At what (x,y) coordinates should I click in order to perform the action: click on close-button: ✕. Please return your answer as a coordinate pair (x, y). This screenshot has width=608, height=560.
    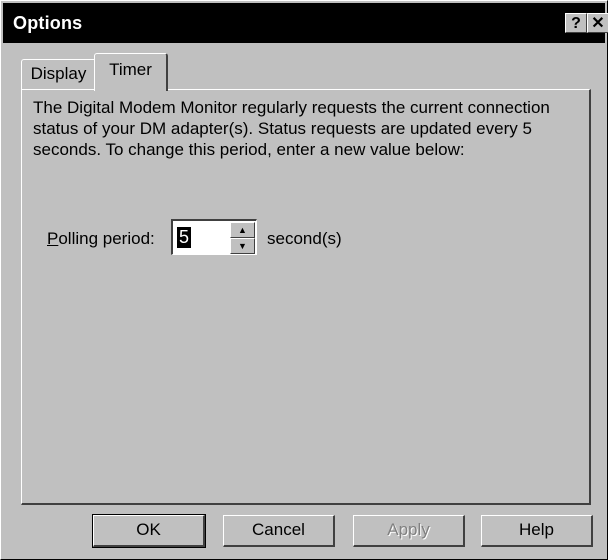
    Looking at the image, I should click on (597, 23).